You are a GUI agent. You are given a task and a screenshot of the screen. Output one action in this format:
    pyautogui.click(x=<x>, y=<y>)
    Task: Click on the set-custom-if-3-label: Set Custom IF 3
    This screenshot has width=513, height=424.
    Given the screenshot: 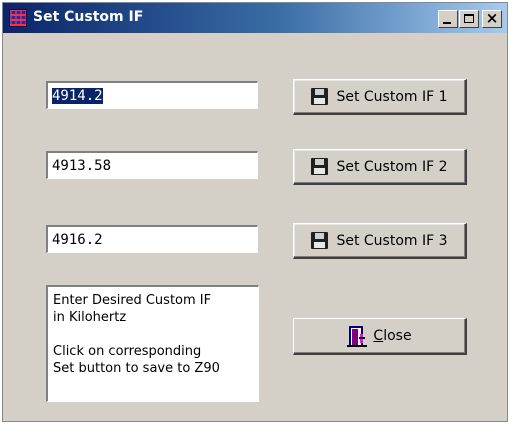 What is the action you would take?
    pyautogui.click(x=392, y=240)
    